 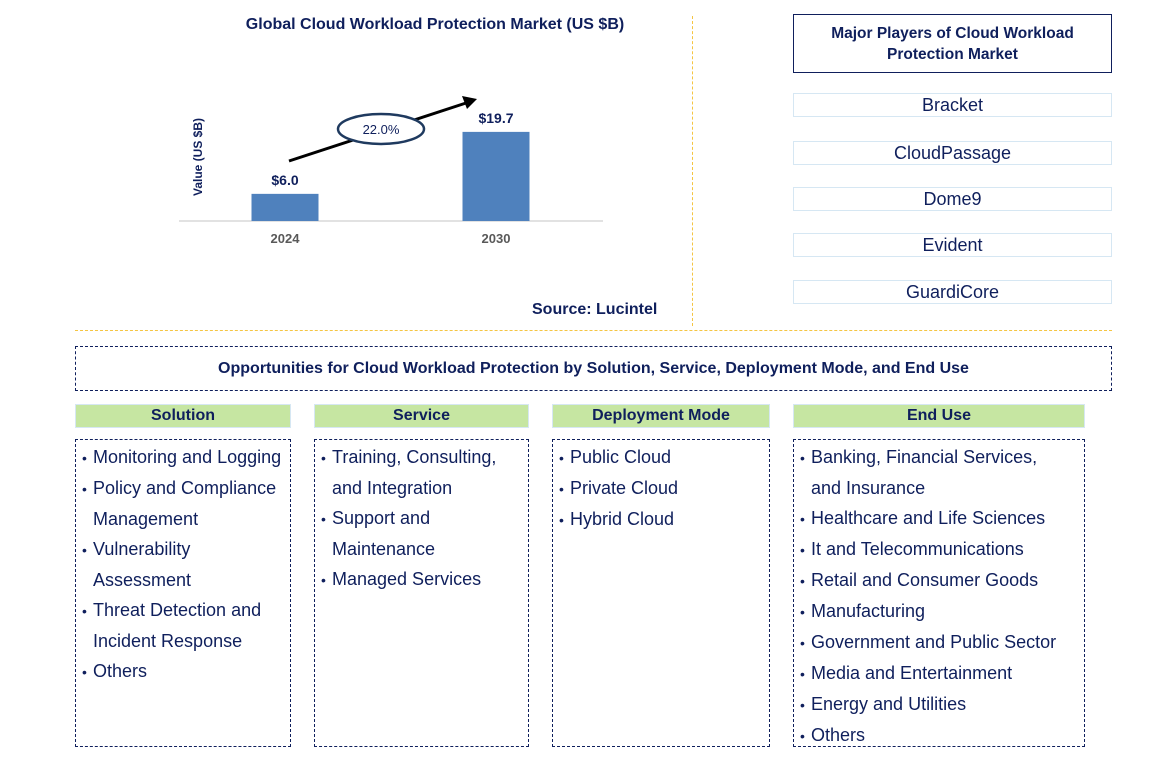 I want to click on segment-item: • Support and, so click(x=423, y=518).